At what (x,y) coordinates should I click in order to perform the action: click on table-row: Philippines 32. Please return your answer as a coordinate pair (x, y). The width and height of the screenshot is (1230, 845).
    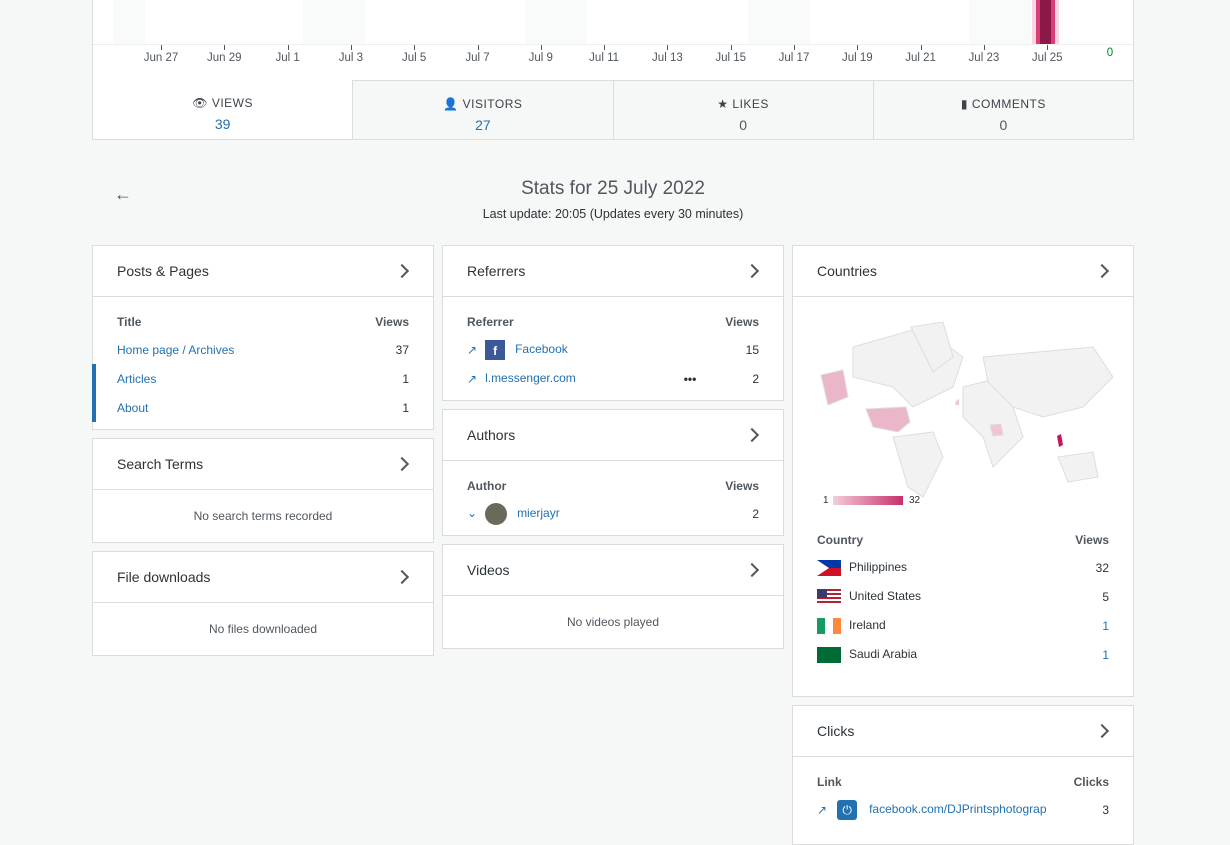
    Looking at the image, I should click on (963, 567).